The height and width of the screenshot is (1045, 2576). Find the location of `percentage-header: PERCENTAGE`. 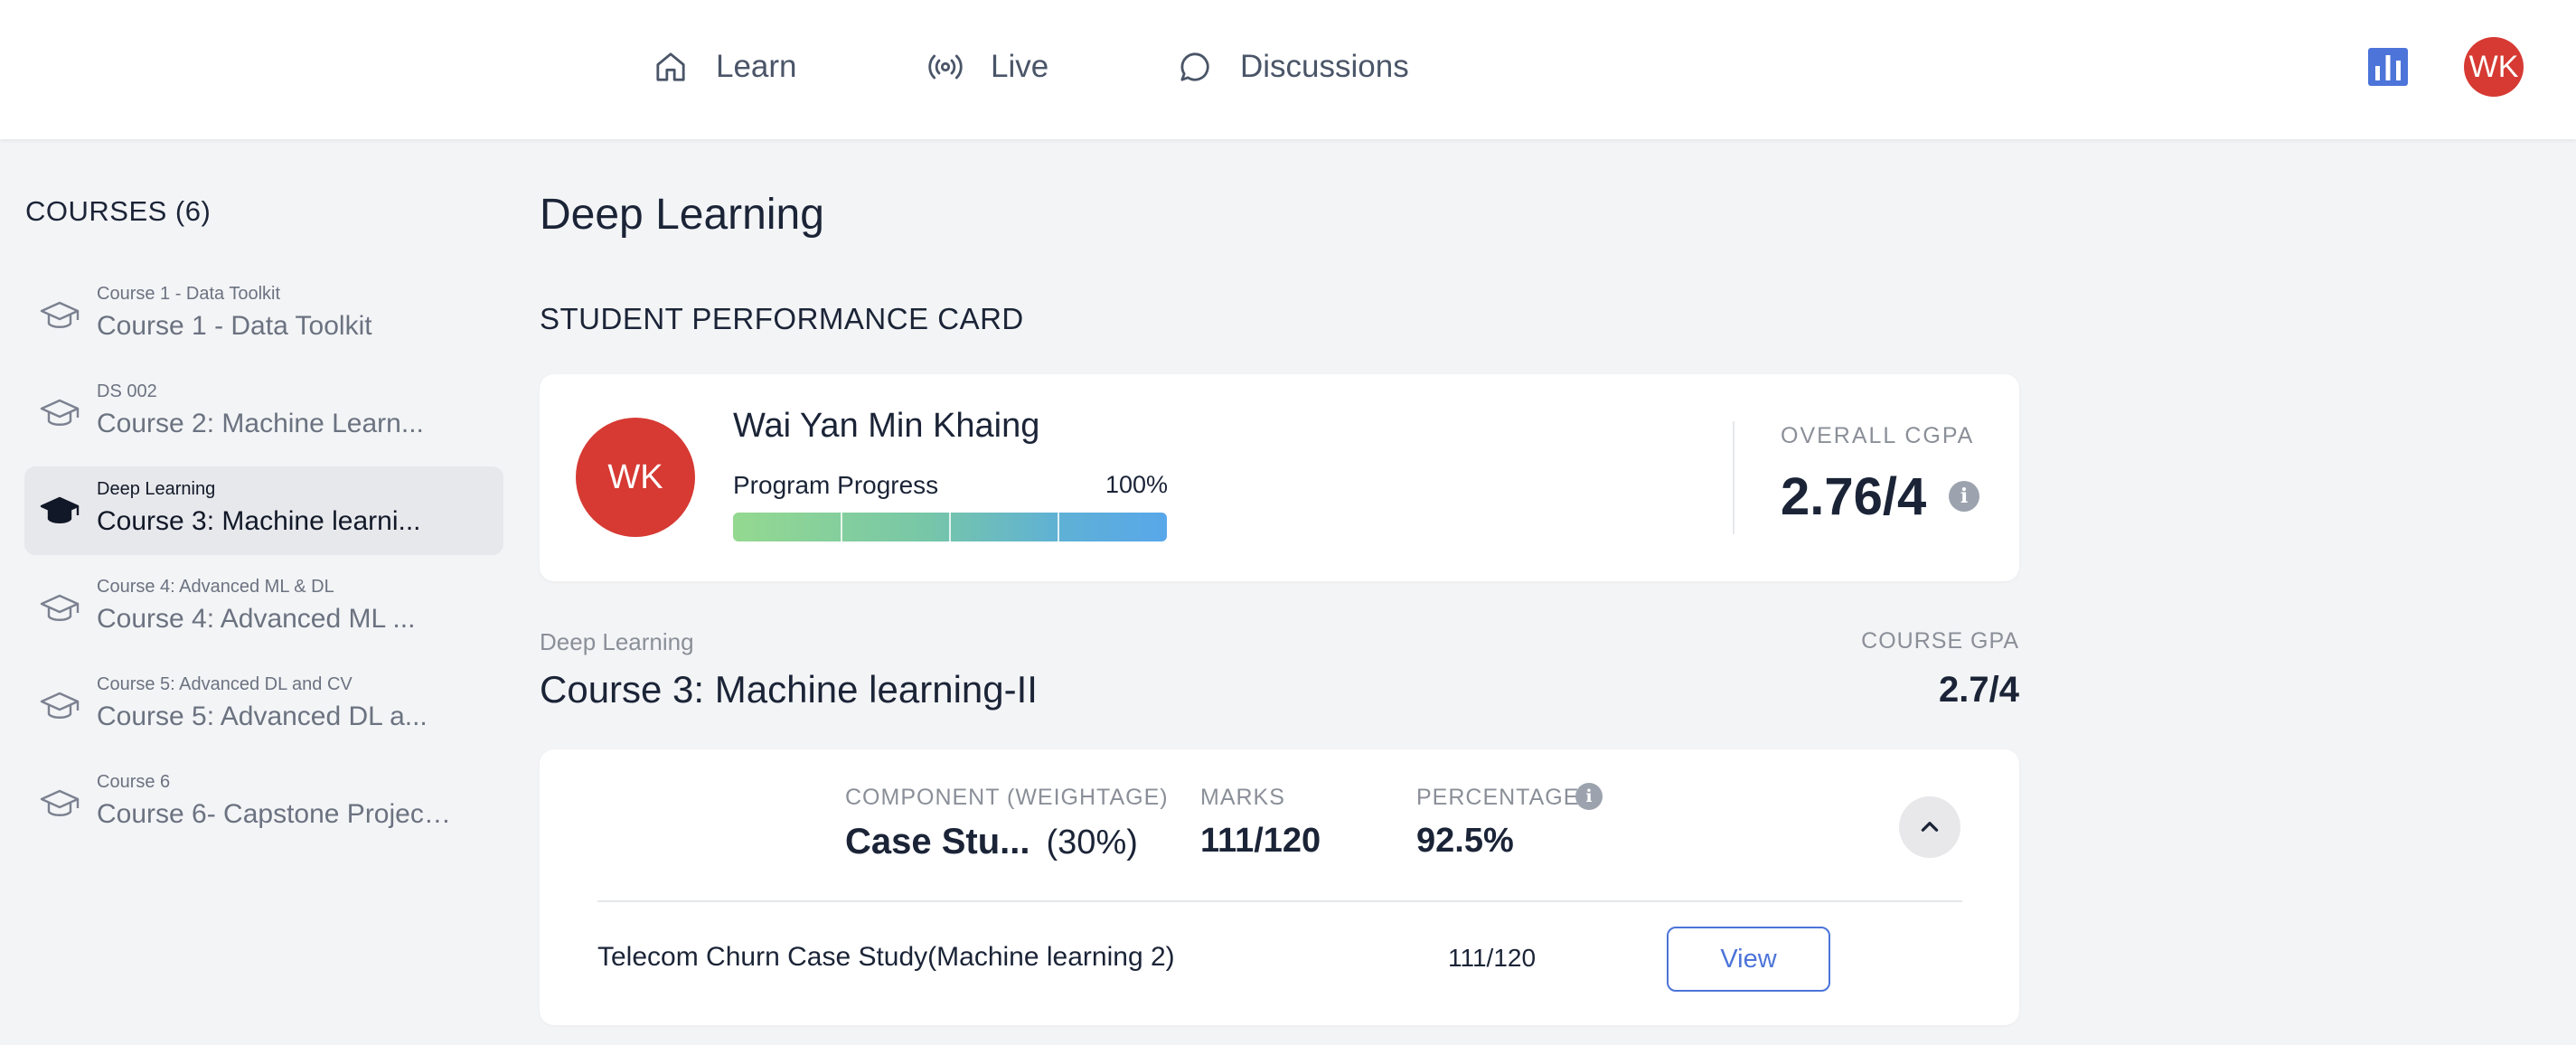

percentage-header: PERCENTAGE is located at coordinates (1498, 798).